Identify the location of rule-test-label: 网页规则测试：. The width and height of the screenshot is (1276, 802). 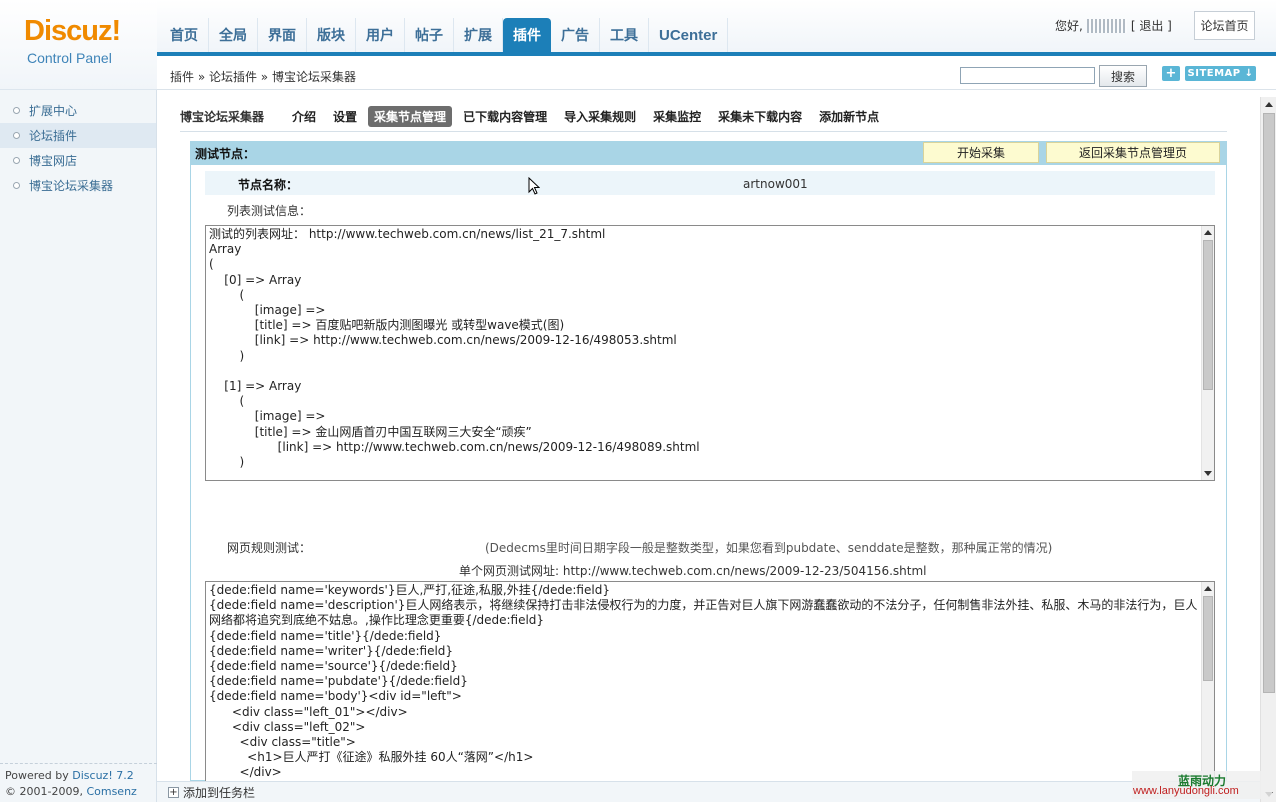
(269, 548).